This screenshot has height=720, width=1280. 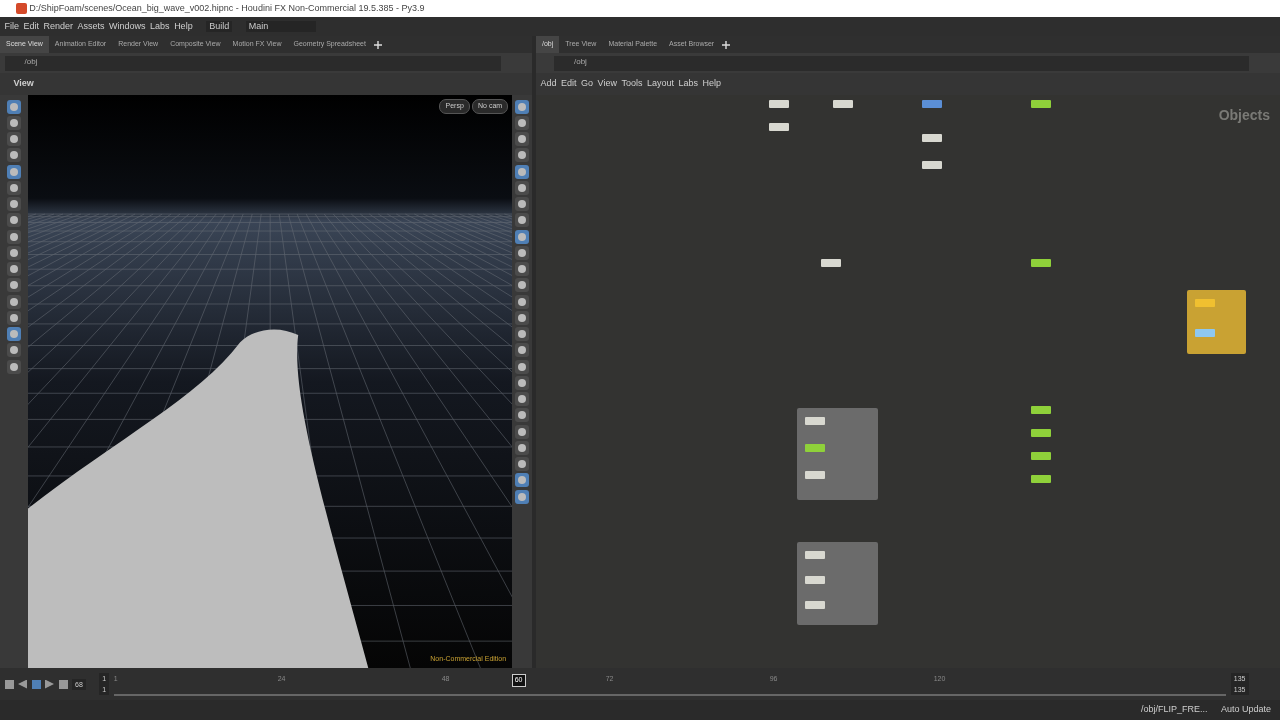 I want to click on network-menu-item: View, so click(x=607, y=84).